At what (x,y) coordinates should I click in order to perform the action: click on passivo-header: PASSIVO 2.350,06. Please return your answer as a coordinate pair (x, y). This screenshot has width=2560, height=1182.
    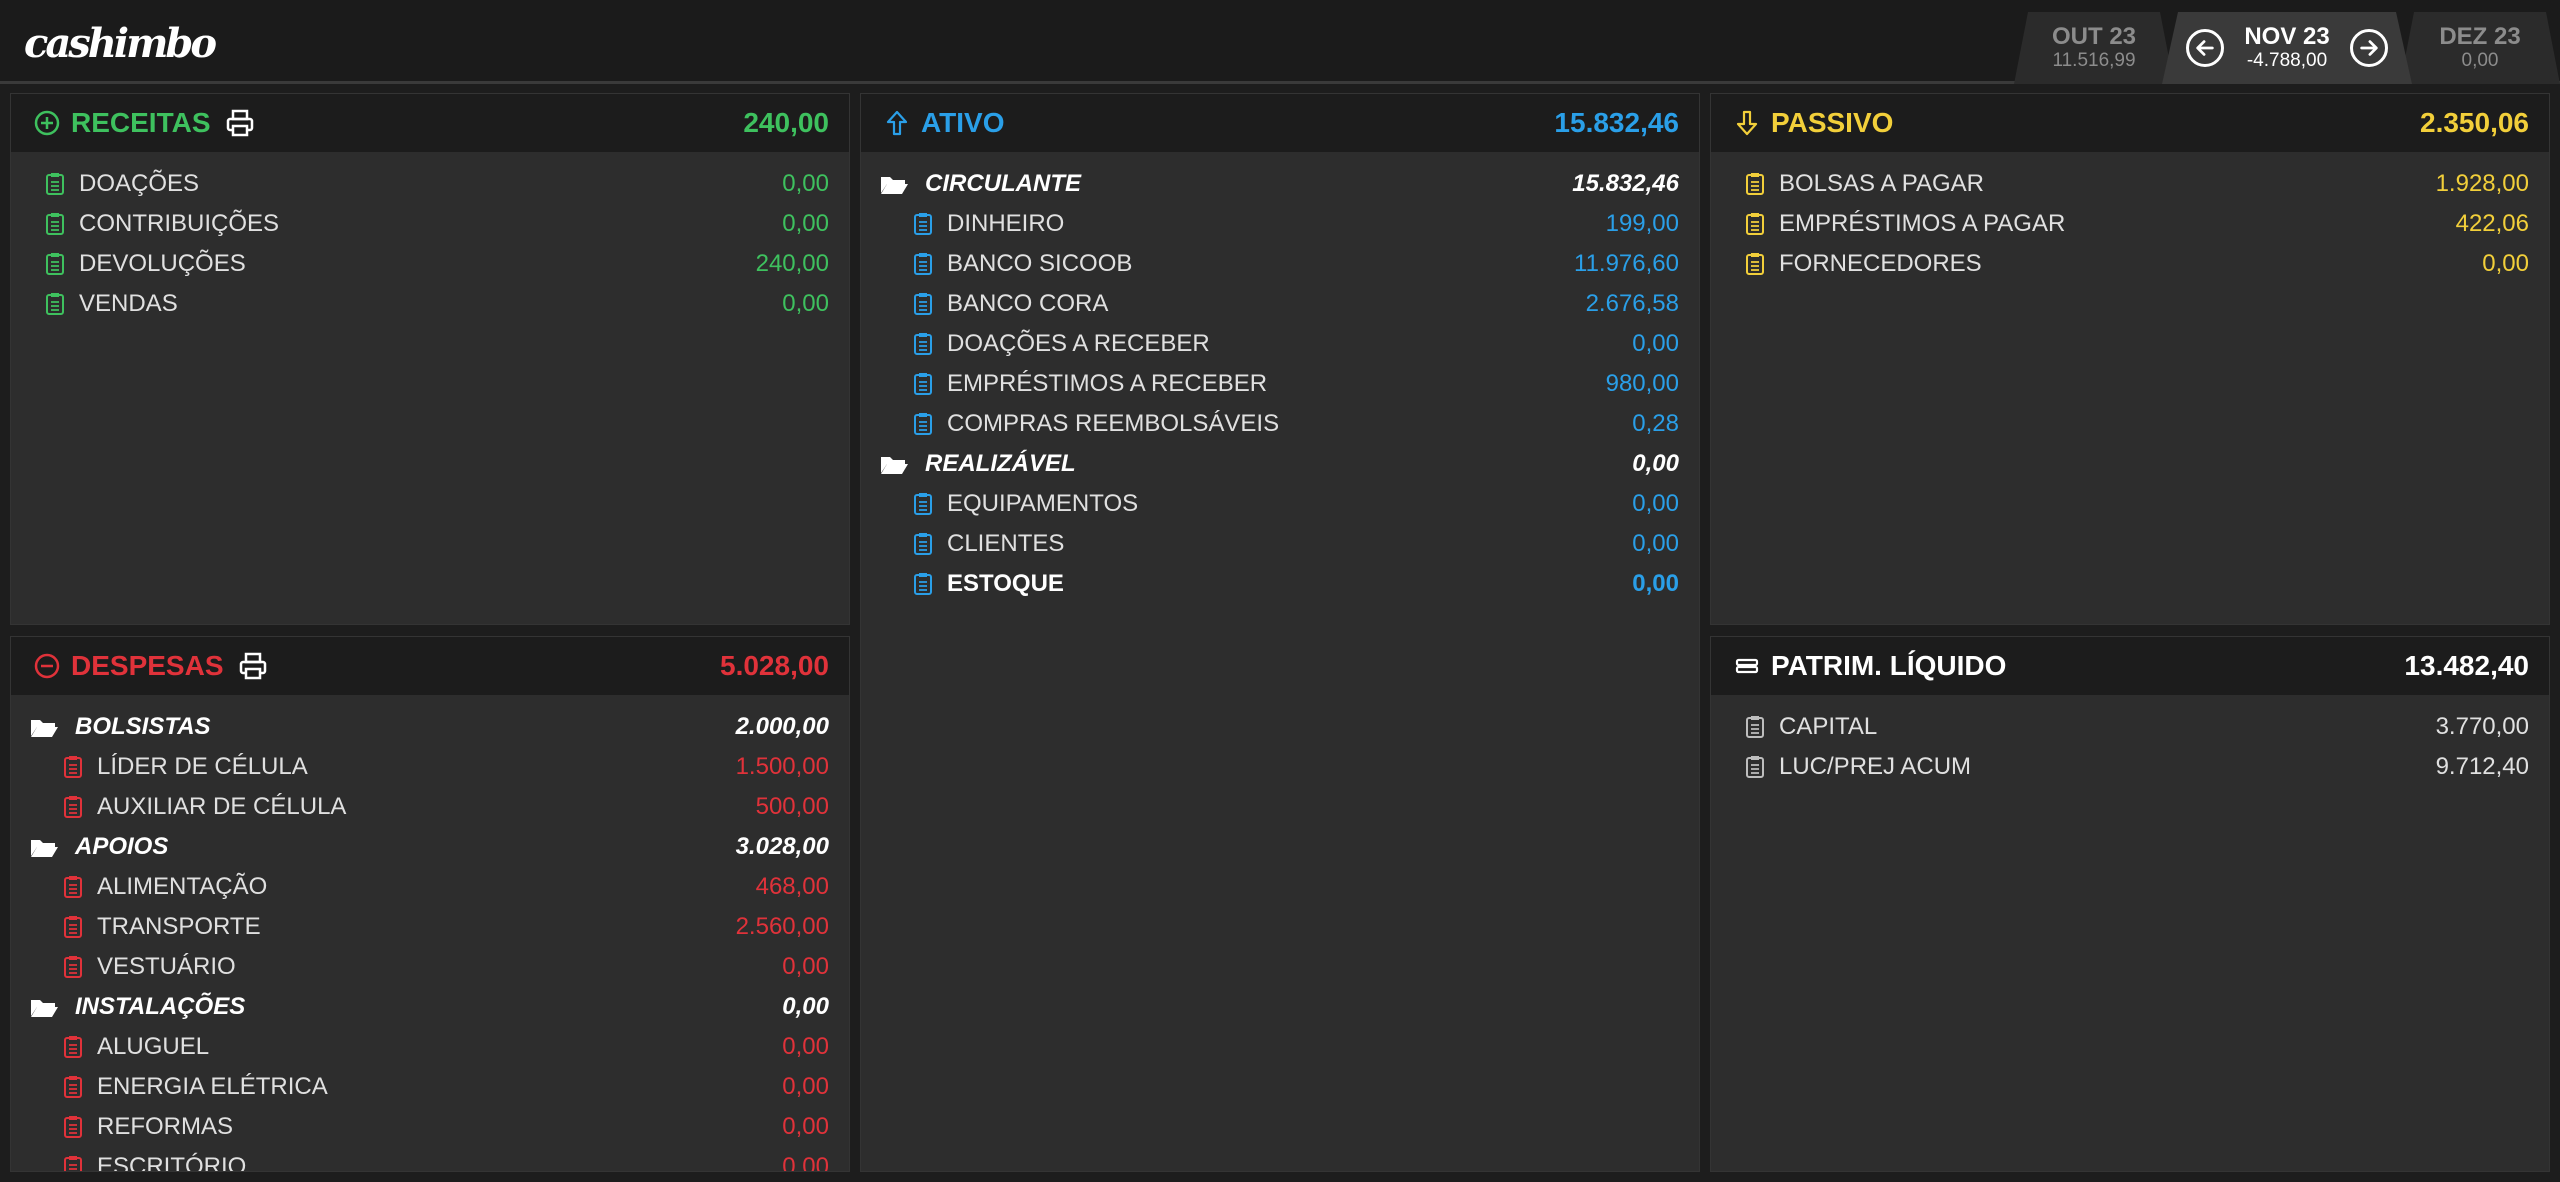
    Looking at the image, I should click on (2130, 123).